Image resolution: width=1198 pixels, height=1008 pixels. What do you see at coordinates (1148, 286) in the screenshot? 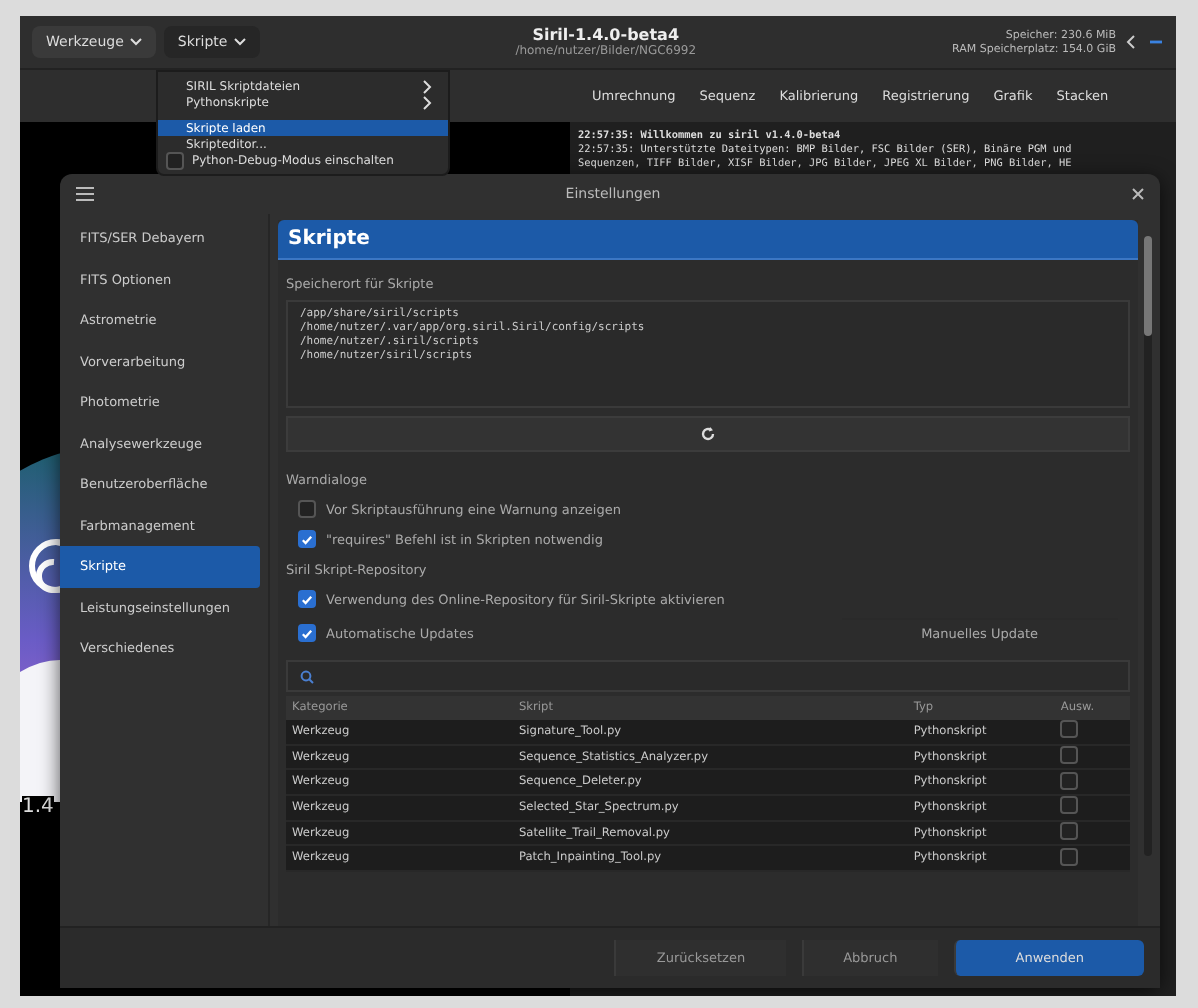
I see `scrollbar-thumb` at bounding box center [1148, 286].